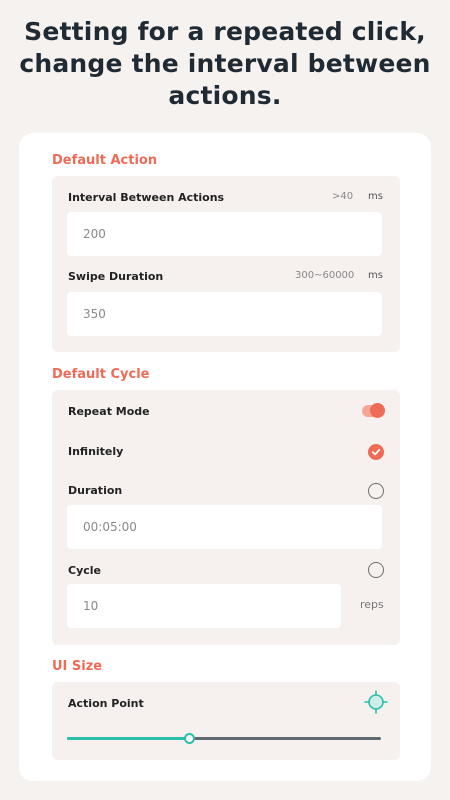  Describe the element at coordinates (128, 738) in the screenshot. I see `slider-fill` at that location.